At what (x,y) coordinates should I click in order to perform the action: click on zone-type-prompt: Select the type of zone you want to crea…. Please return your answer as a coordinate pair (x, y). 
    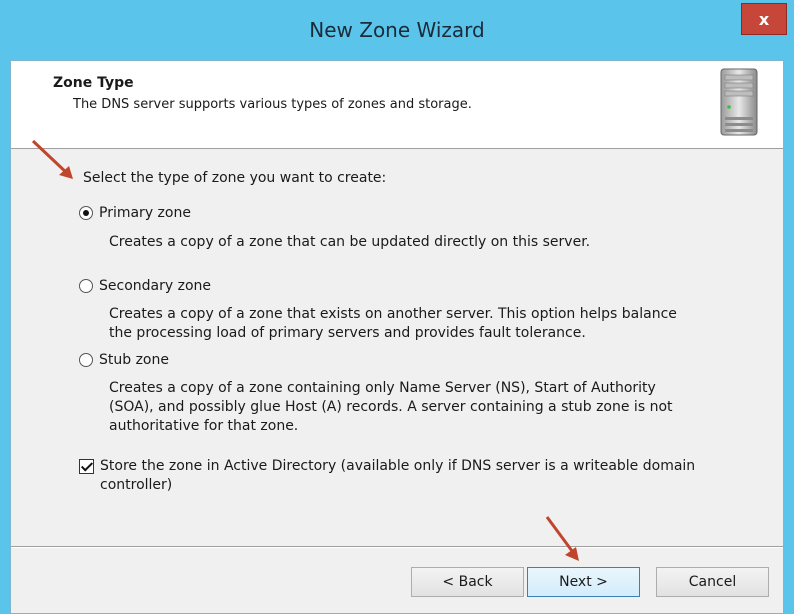
    Looking at the image, I should click on (235, 178).